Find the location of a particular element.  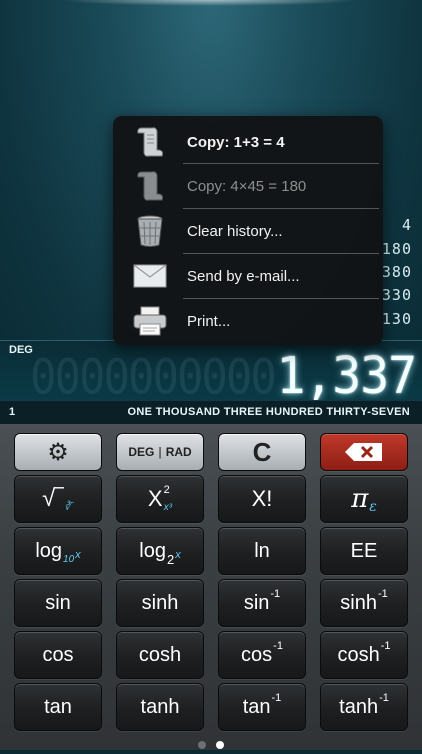

square-button: X 2 x³ is located at coordinates (160, 499).